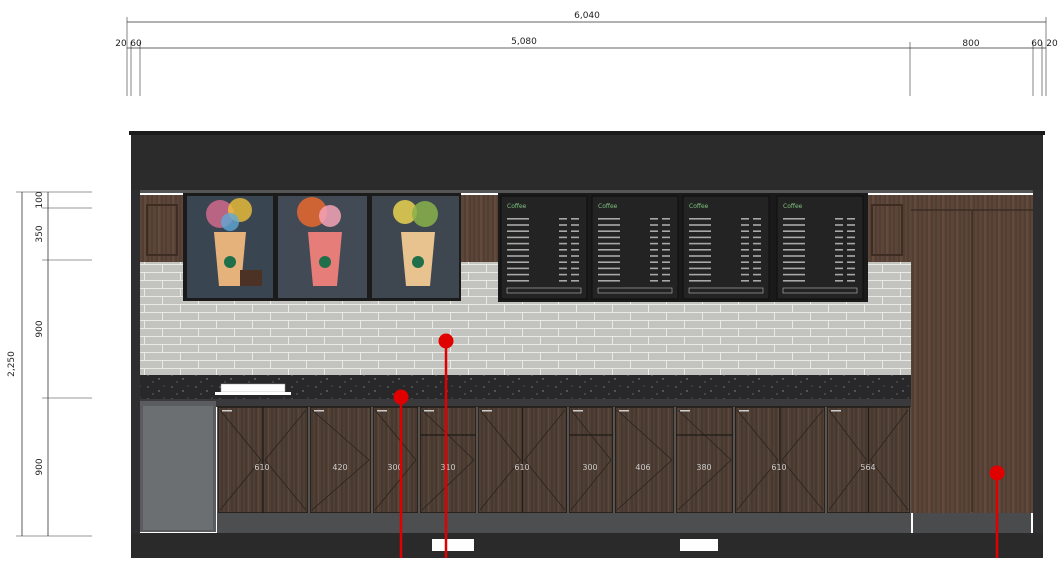  What do you see at coordinates (1037, 44) in the screenshot?
I see `dim-right-a: 60` at bounding box center [1037, 44].